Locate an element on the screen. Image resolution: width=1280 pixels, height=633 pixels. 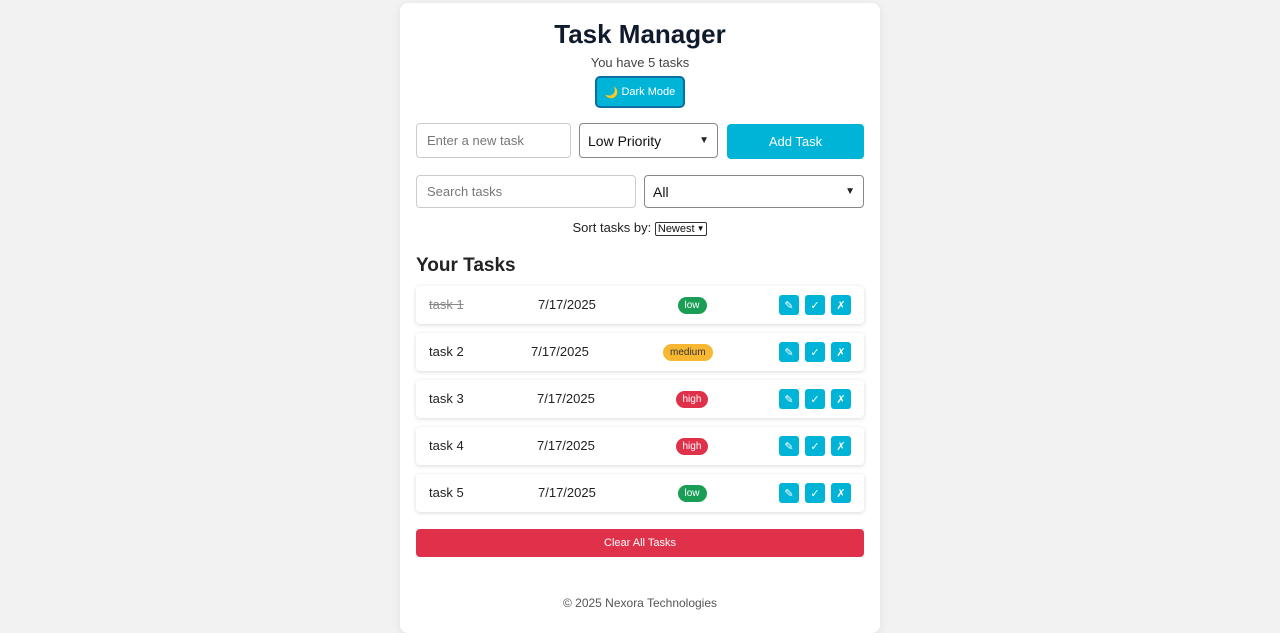
sort-row: Sort tasks by: Newest ▼ is located at coordinates (640, 228).